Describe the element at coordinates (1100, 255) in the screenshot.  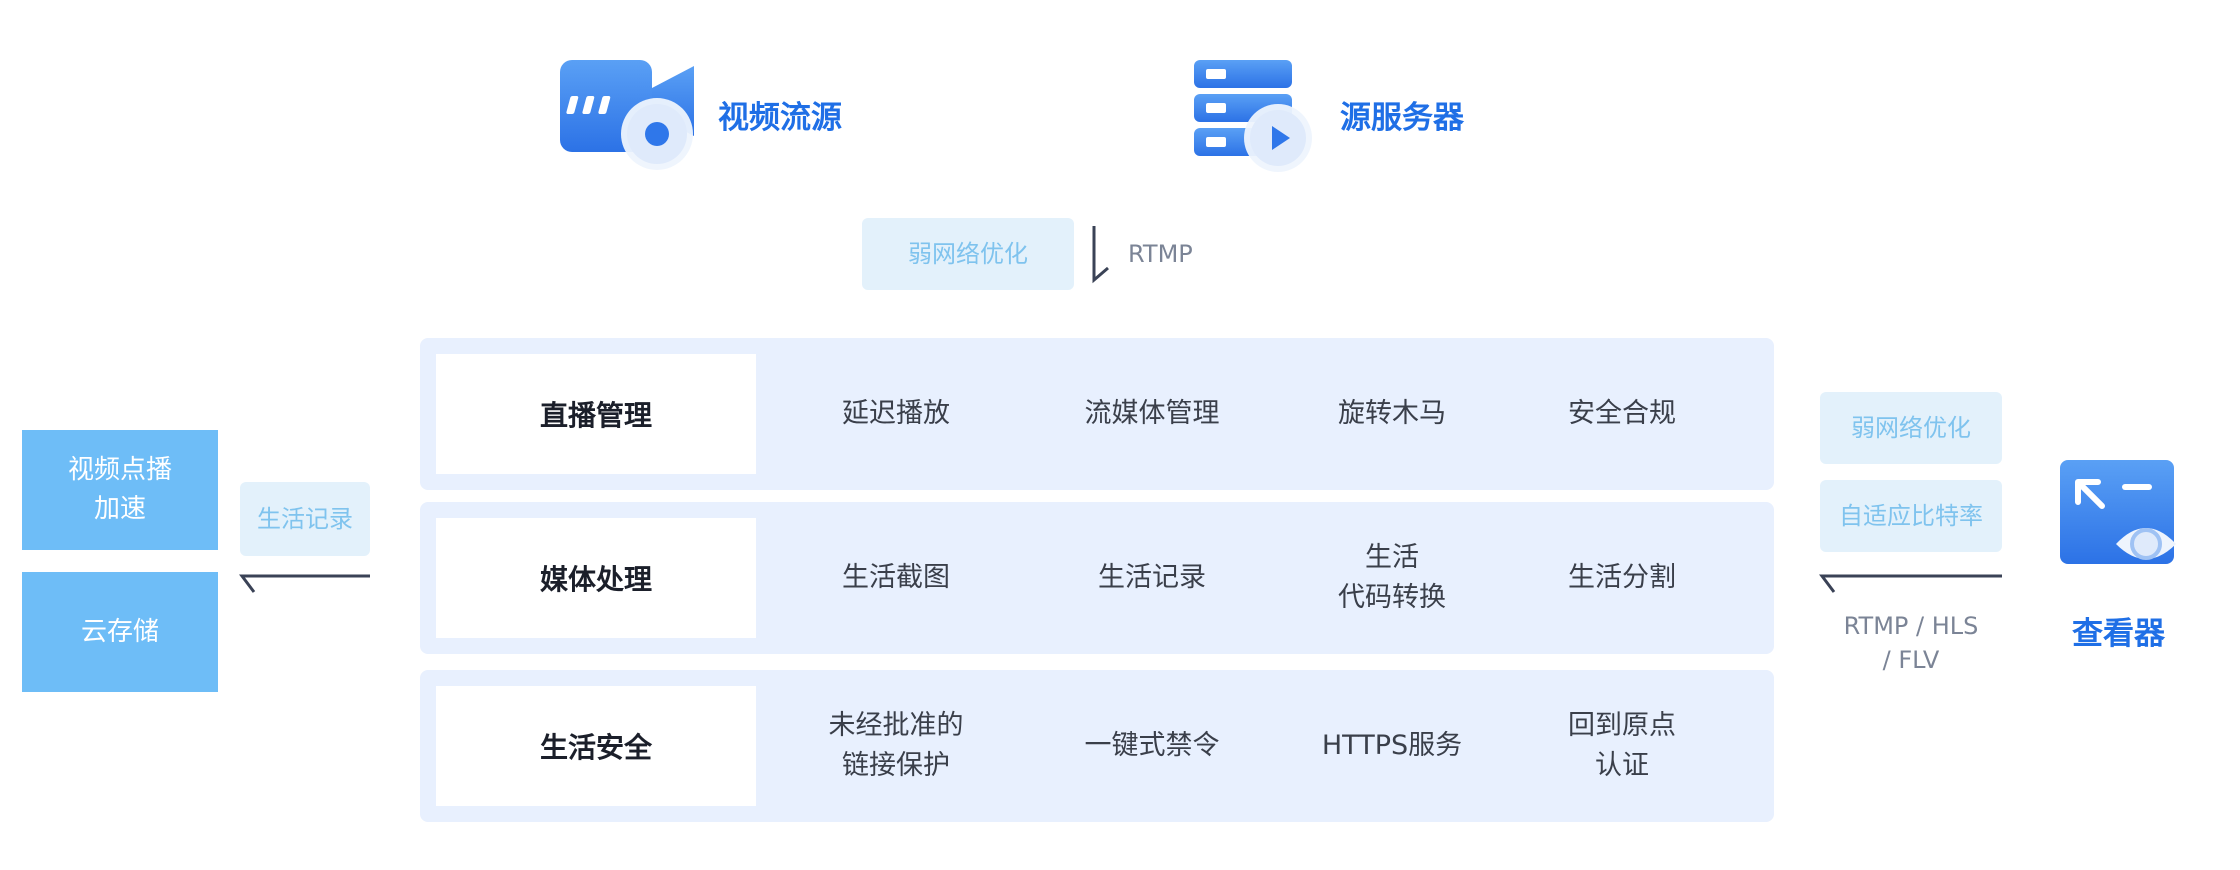
I see `down-arrow-icon` at that location.